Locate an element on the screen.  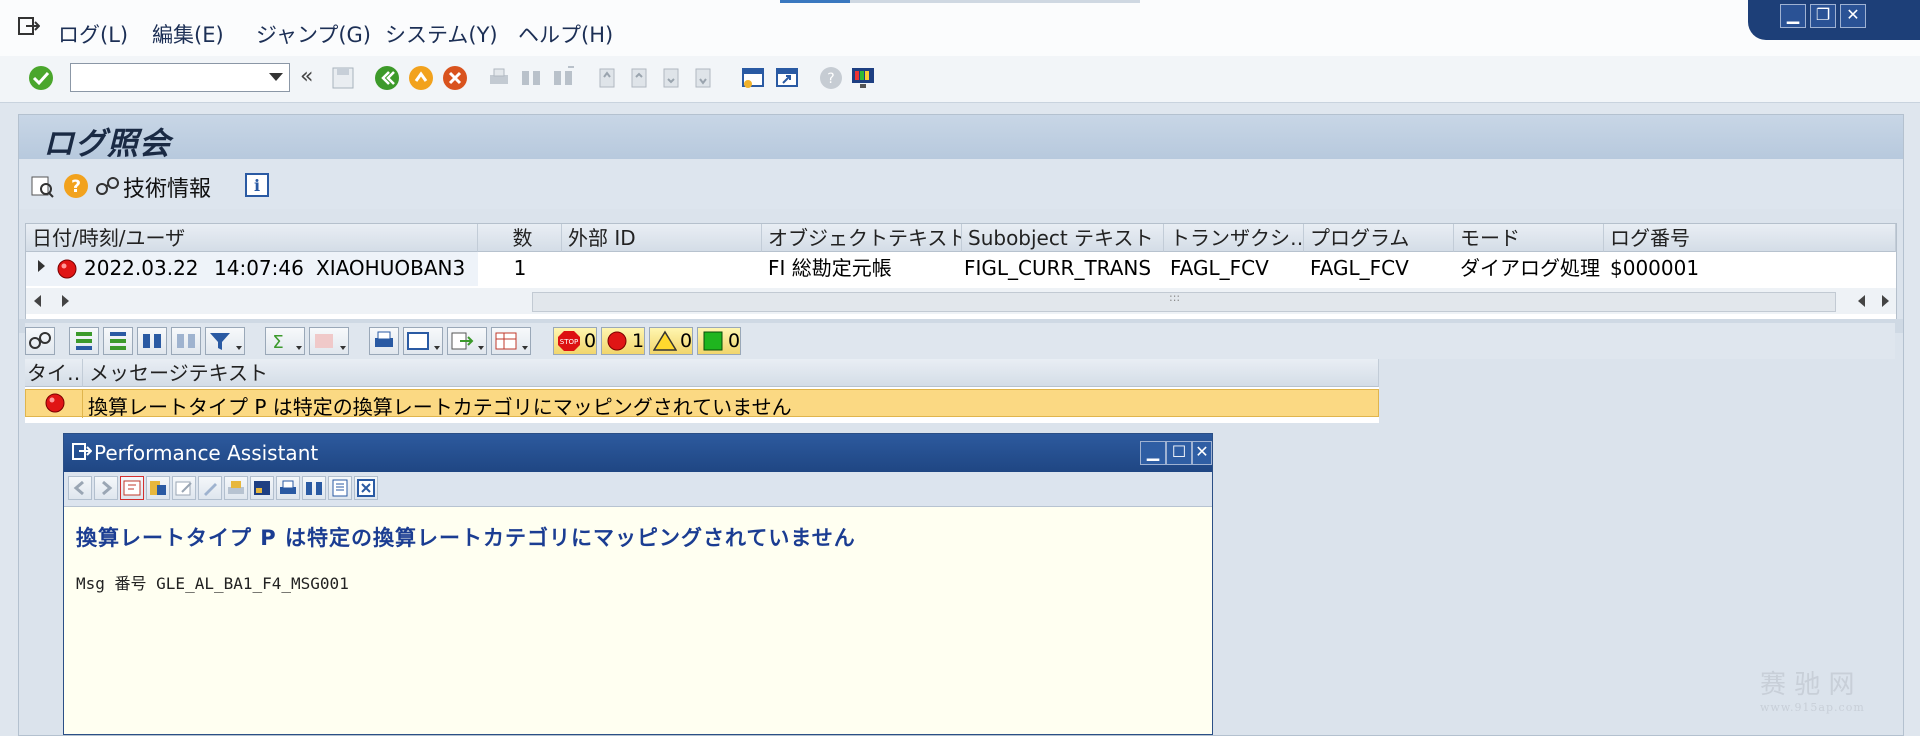
maximize-icon: ☐ is located at coordinates (1179, 453).